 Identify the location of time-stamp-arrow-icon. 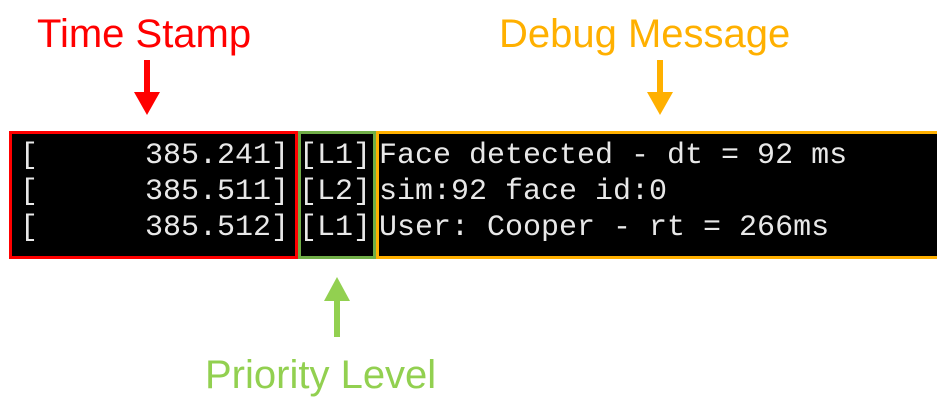
(147, 87).